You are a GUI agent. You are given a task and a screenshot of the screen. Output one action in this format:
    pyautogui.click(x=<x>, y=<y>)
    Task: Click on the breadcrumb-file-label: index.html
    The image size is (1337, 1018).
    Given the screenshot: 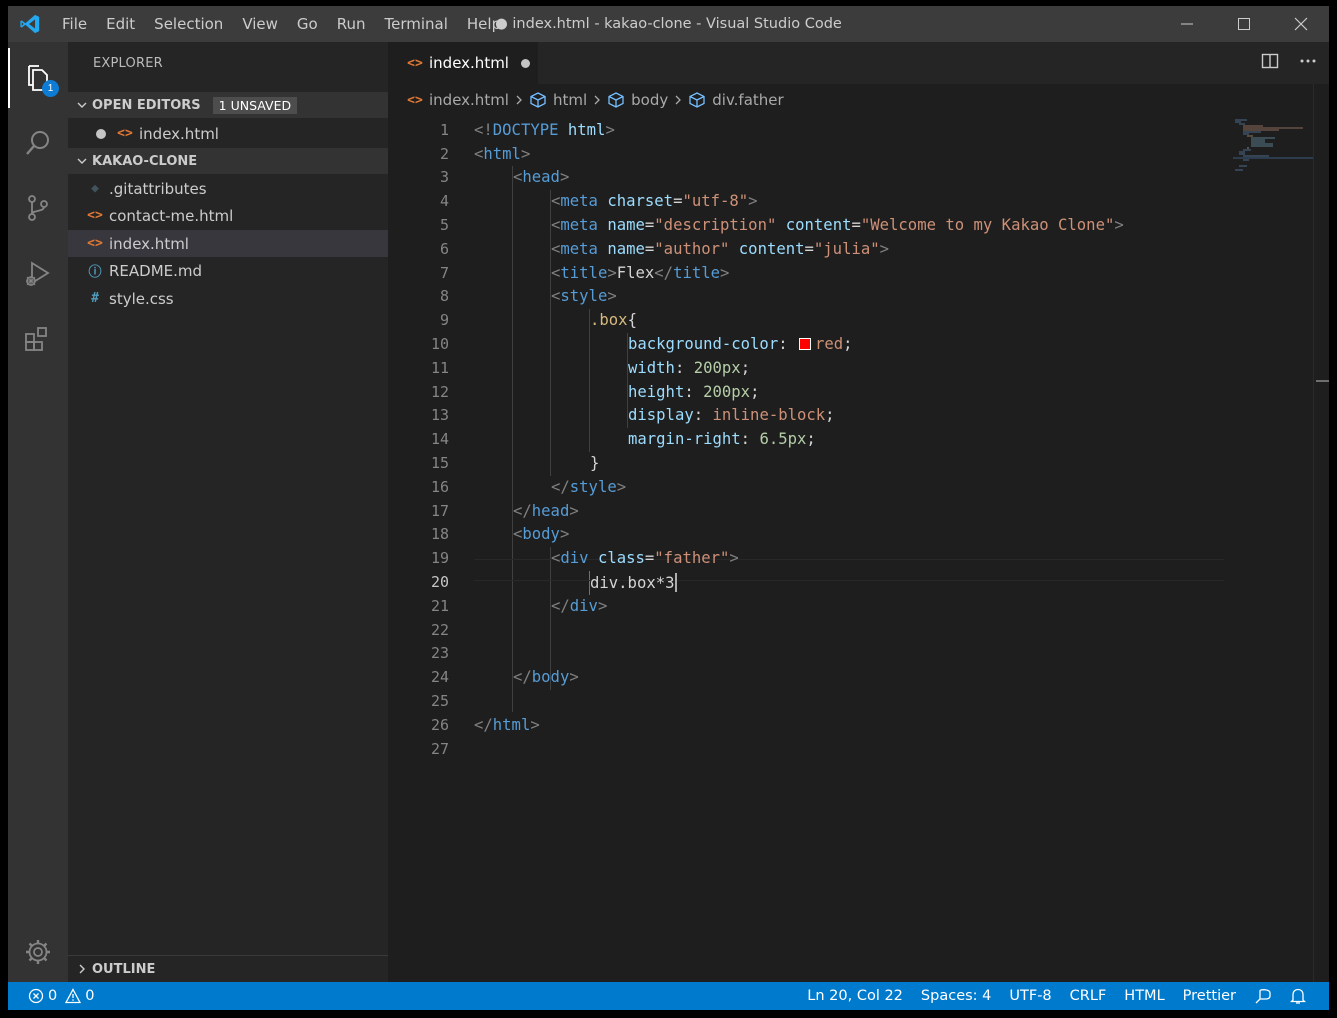 What is the action you would take?
    pyautogui.click(x=469, y=100)
    